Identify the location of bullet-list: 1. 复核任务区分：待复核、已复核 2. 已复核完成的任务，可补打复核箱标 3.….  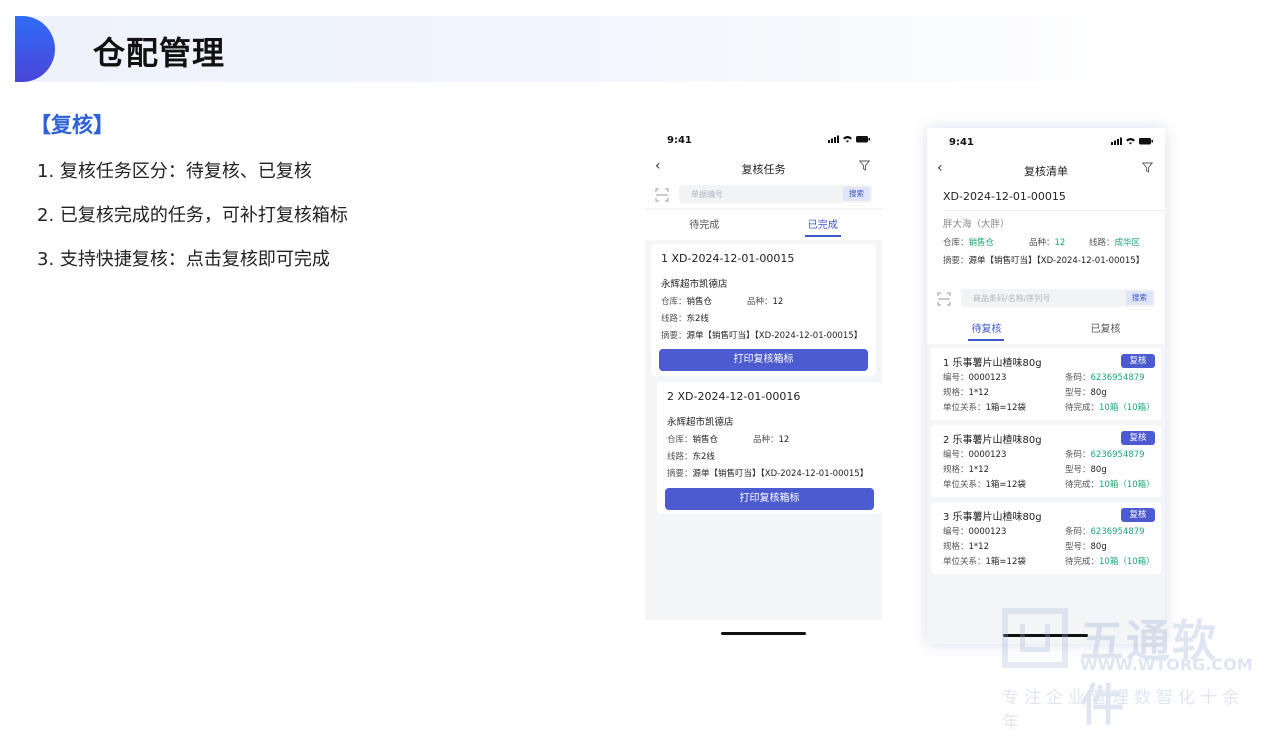
(192, 224).